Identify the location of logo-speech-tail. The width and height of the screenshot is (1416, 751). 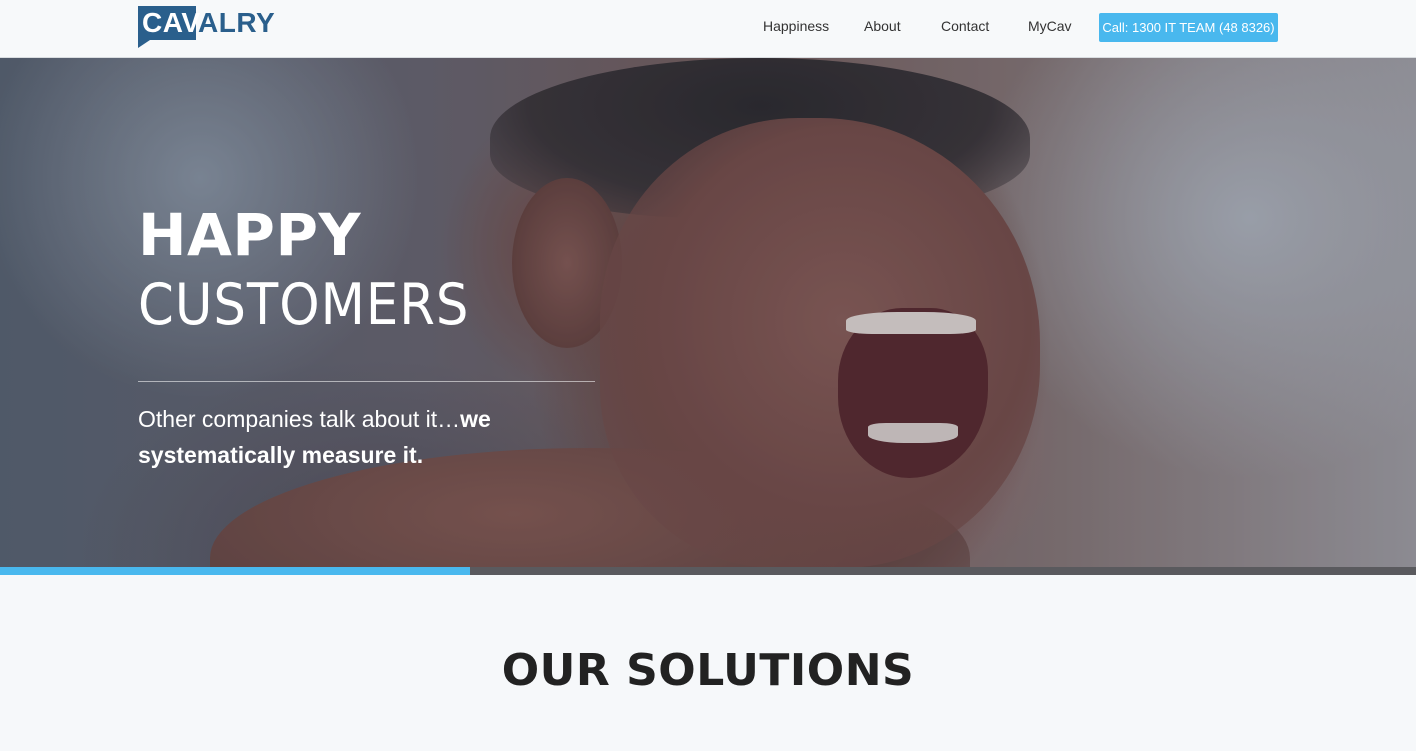
(144, 44).